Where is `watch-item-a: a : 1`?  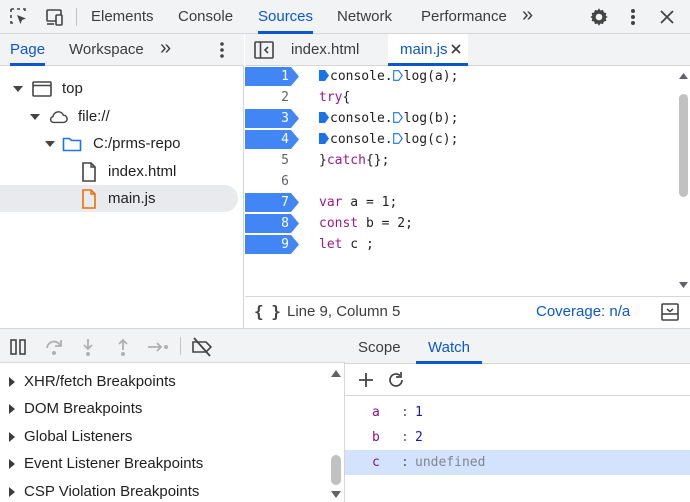 watch-item-a: a : 1 is located at coordinates (517, 412).